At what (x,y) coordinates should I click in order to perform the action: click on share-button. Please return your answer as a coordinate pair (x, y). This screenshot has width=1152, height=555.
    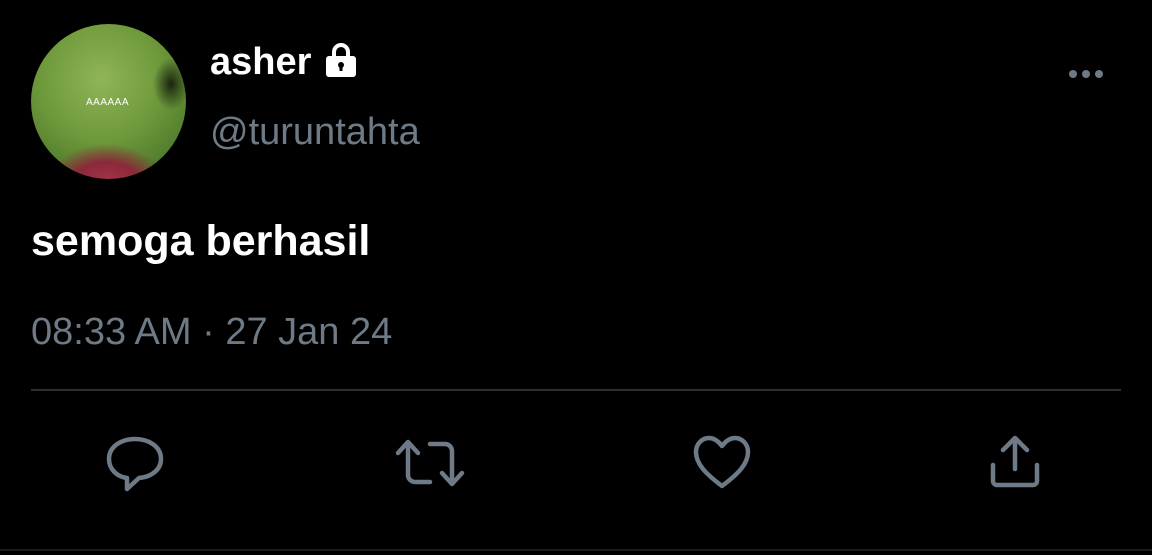
    Looking at the image, I should click on (1015, 463).